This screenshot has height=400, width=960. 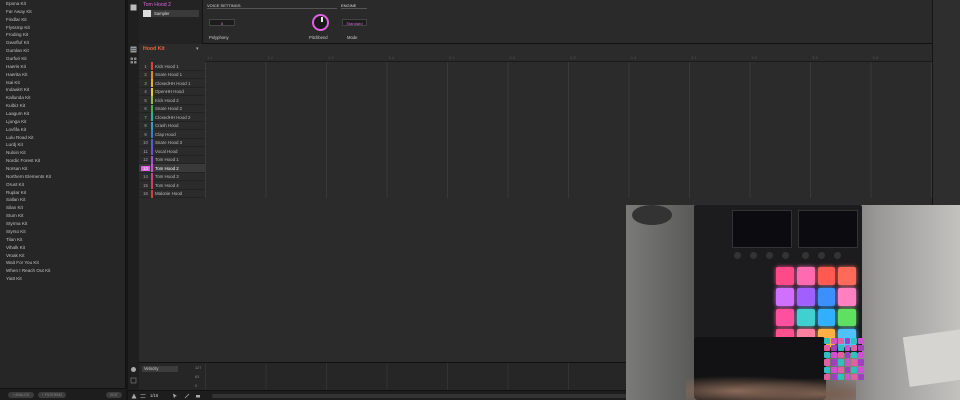 What do you see at coordinates (63, 35) in the screenshot?
I see `kit-list-item: Froding Kit` at bounding box center [63, 35].